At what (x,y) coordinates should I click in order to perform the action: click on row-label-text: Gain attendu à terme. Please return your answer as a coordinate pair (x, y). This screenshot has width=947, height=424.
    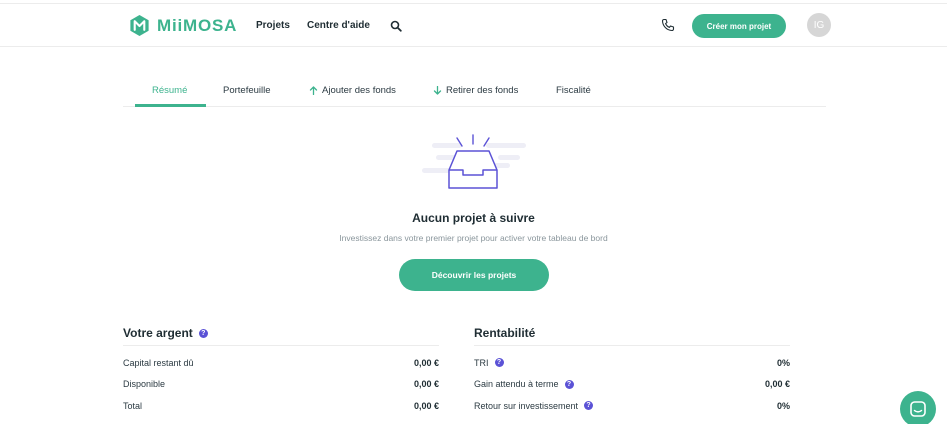
    Looking at the image, I should click on (516, 384).